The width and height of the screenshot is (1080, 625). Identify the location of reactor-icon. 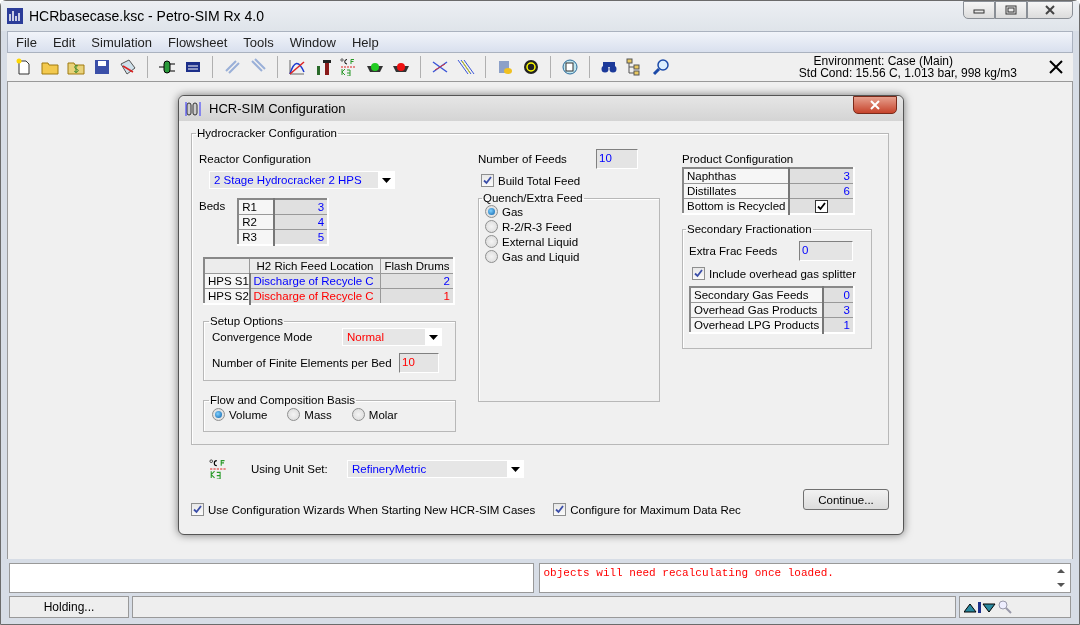
(194, 108).